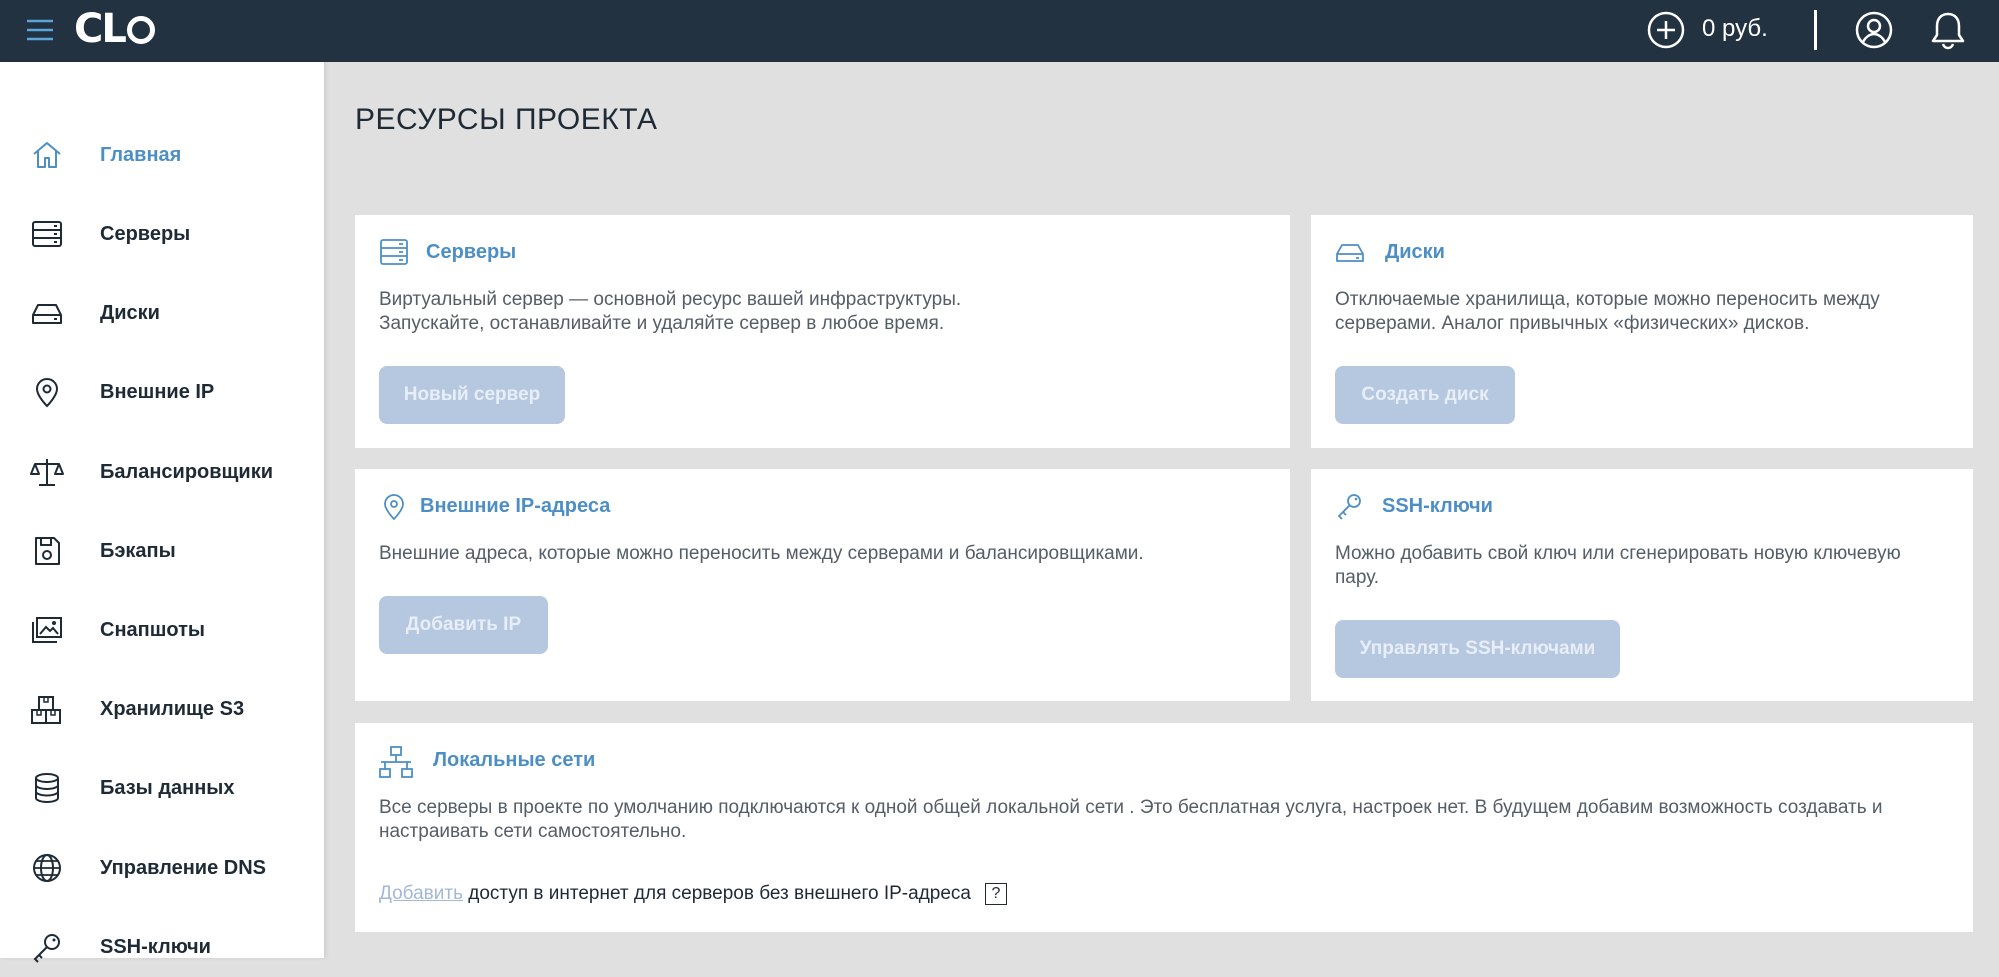 The image size is (1999, 977). What do you see at coordinates (514, 760) in the screenshot?
I see `local-networks-card-title: Локальные сети` at bounding box center [514, 760].